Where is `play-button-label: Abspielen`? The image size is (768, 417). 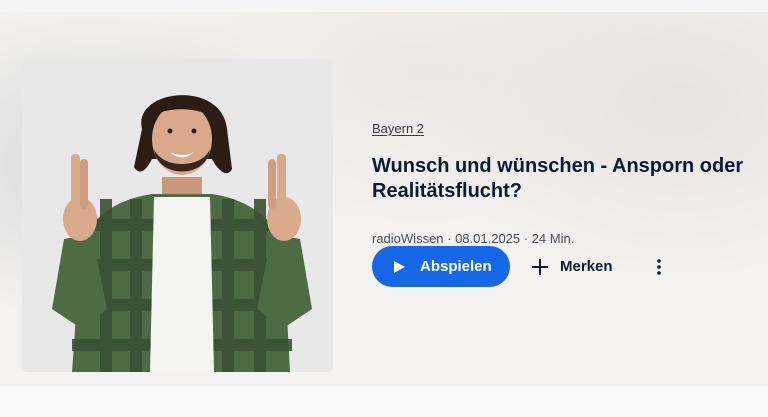
play-button-label: Abspielen is located at coordinates (456, 266).